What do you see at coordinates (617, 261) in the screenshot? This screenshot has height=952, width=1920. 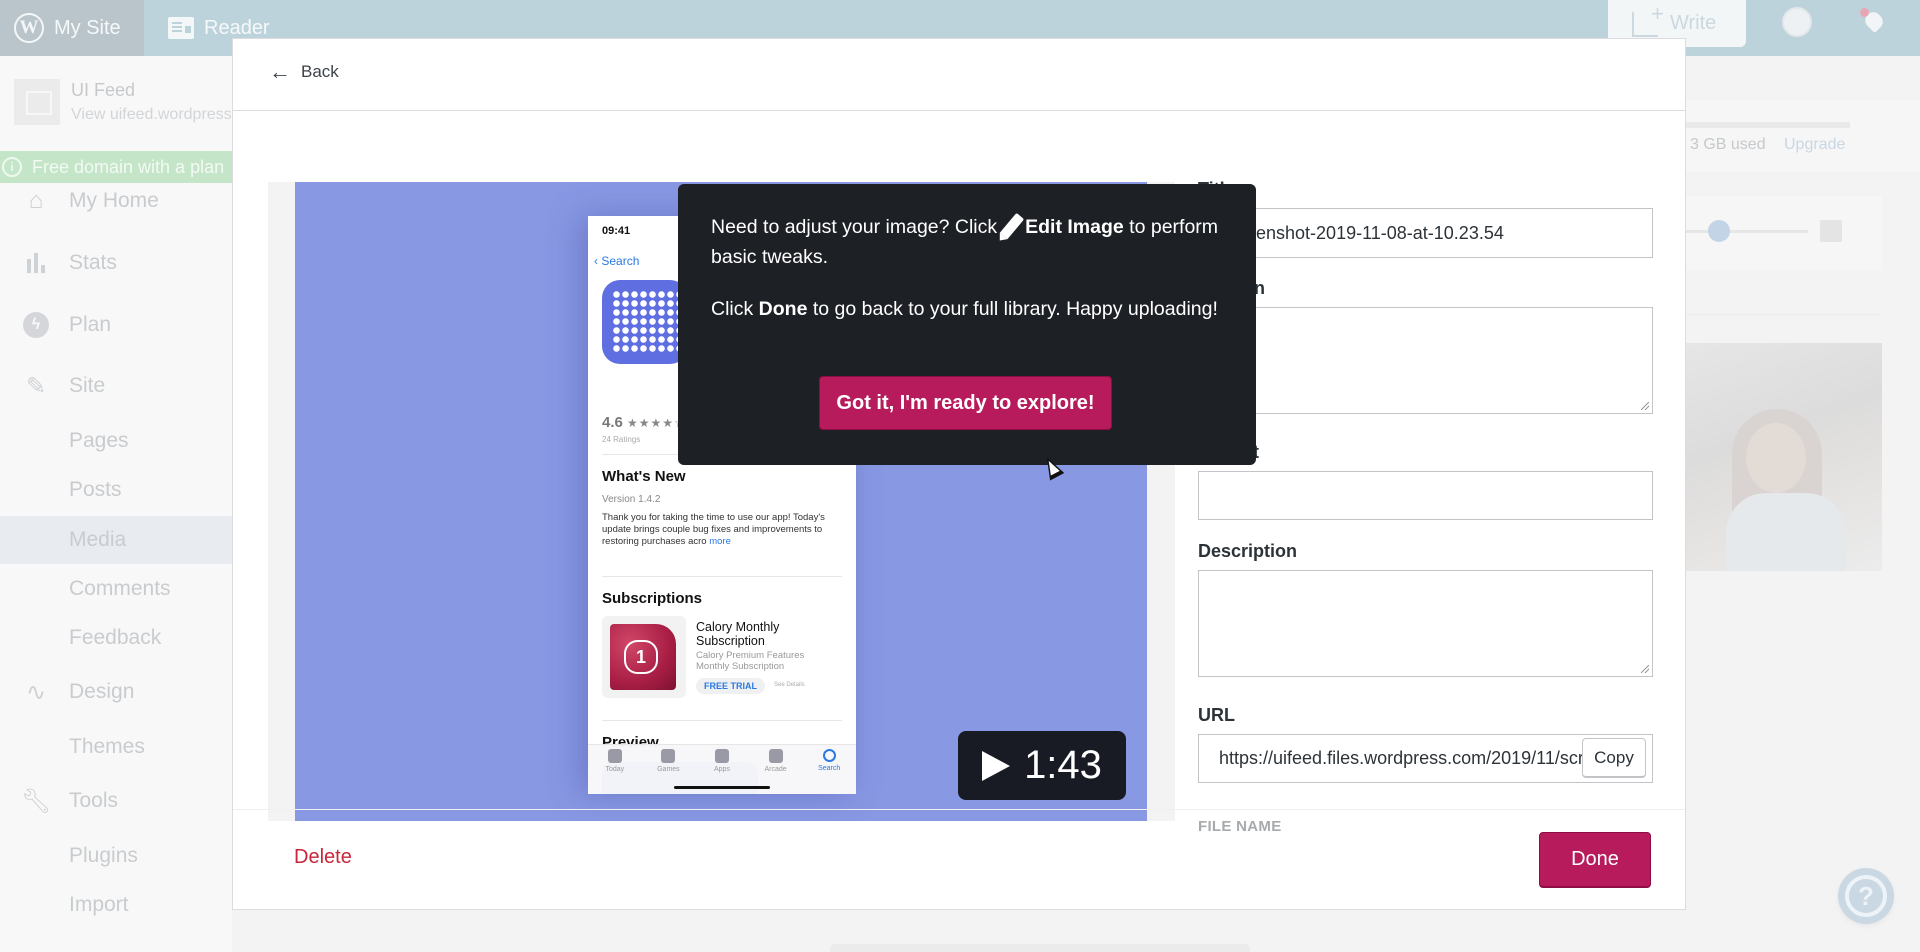 I see `phone-back: ‹ Search` at bounding box center [617, 261].